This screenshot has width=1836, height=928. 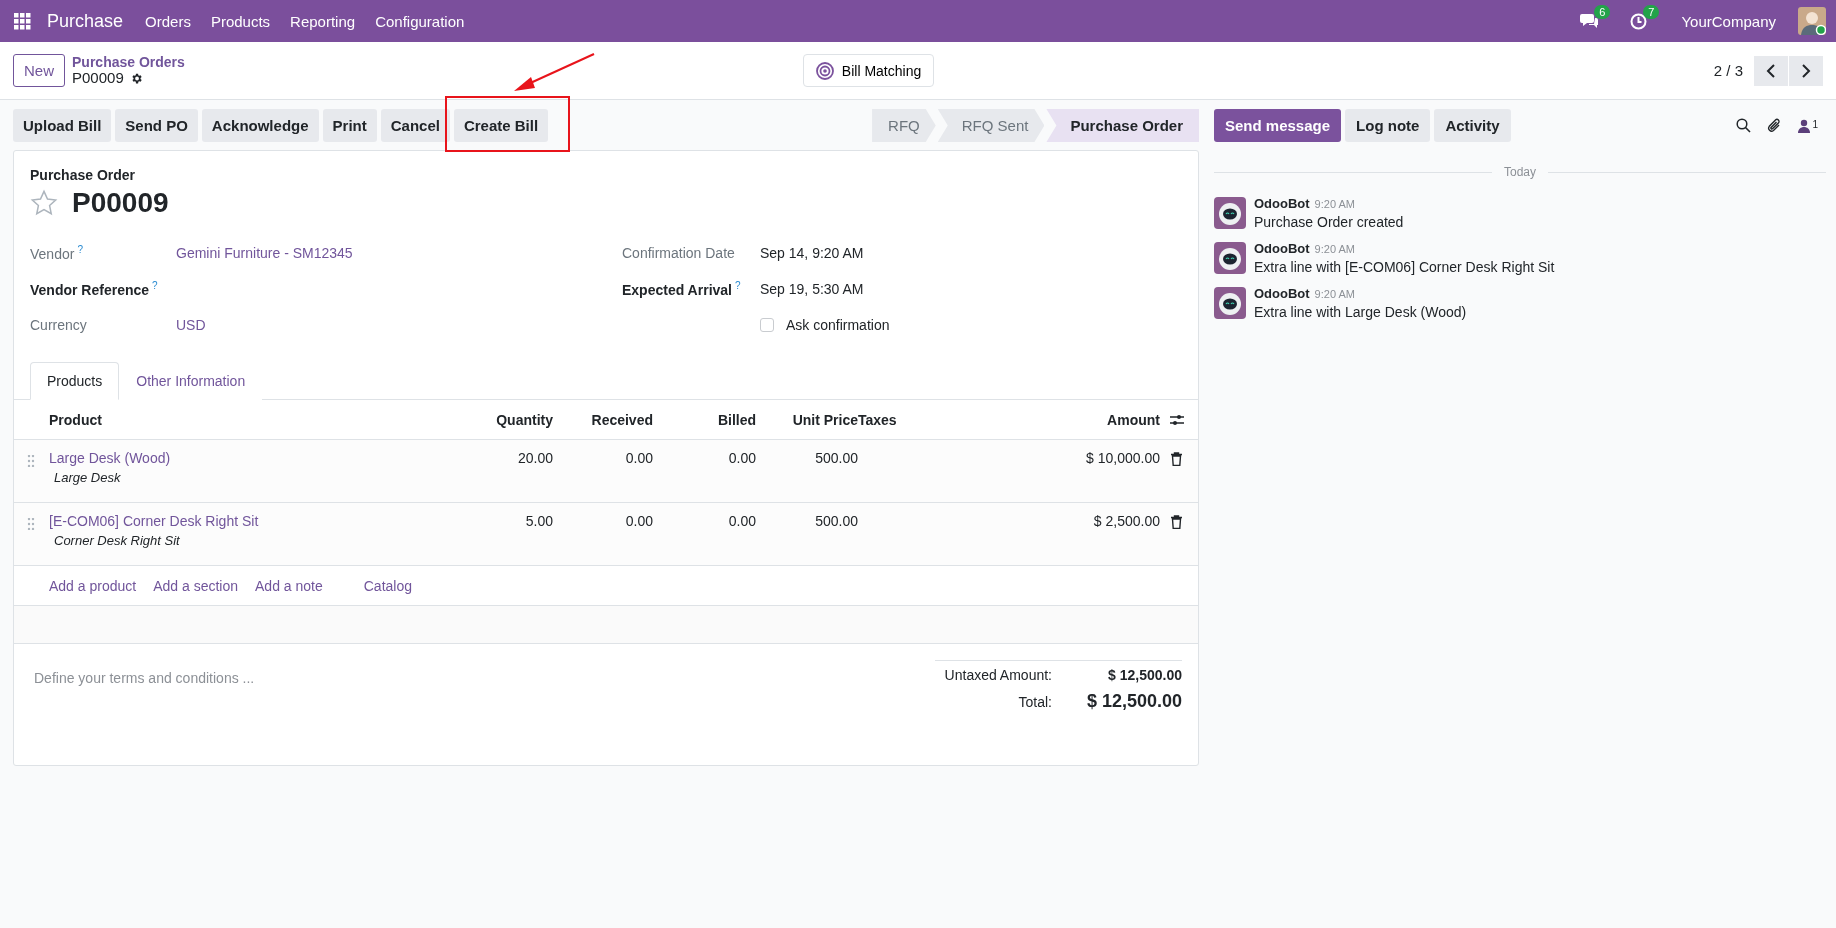 What do you see at coordinates (1126, 522) in the screenshot?
I see `amount-cell-text: $ 2,500.00` at bounding box center [1126, 522].